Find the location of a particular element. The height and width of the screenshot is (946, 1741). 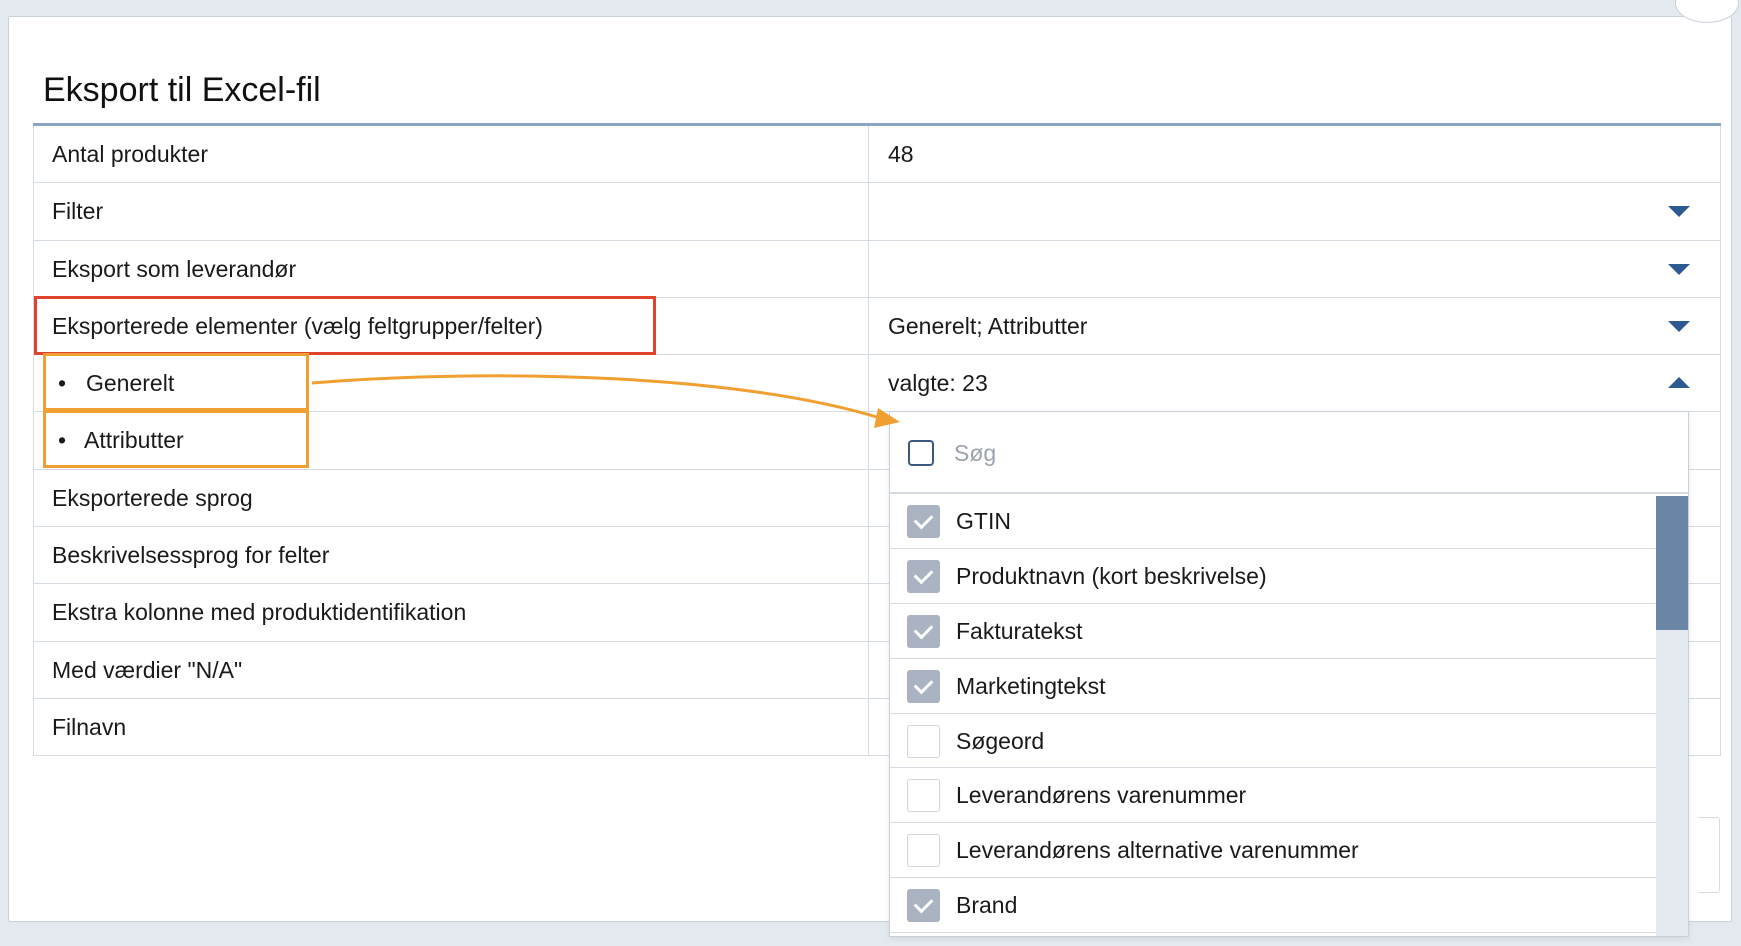

list-item: Leverandørens varenummer is located at coordinates (1273, 796).